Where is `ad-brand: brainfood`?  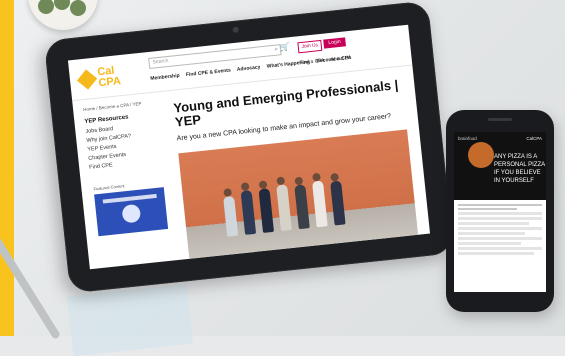 ad-brand: brainfood is located at coordinates (467, 138).